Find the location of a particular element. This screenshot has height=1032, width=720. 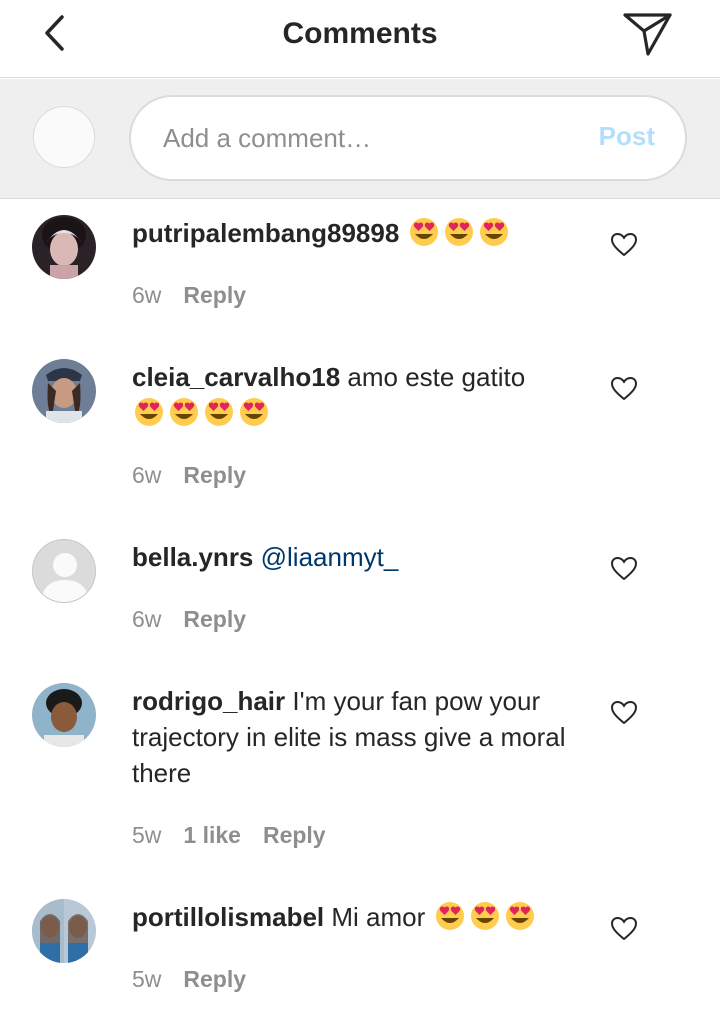

send-icon is located at coordinates (647, 34).